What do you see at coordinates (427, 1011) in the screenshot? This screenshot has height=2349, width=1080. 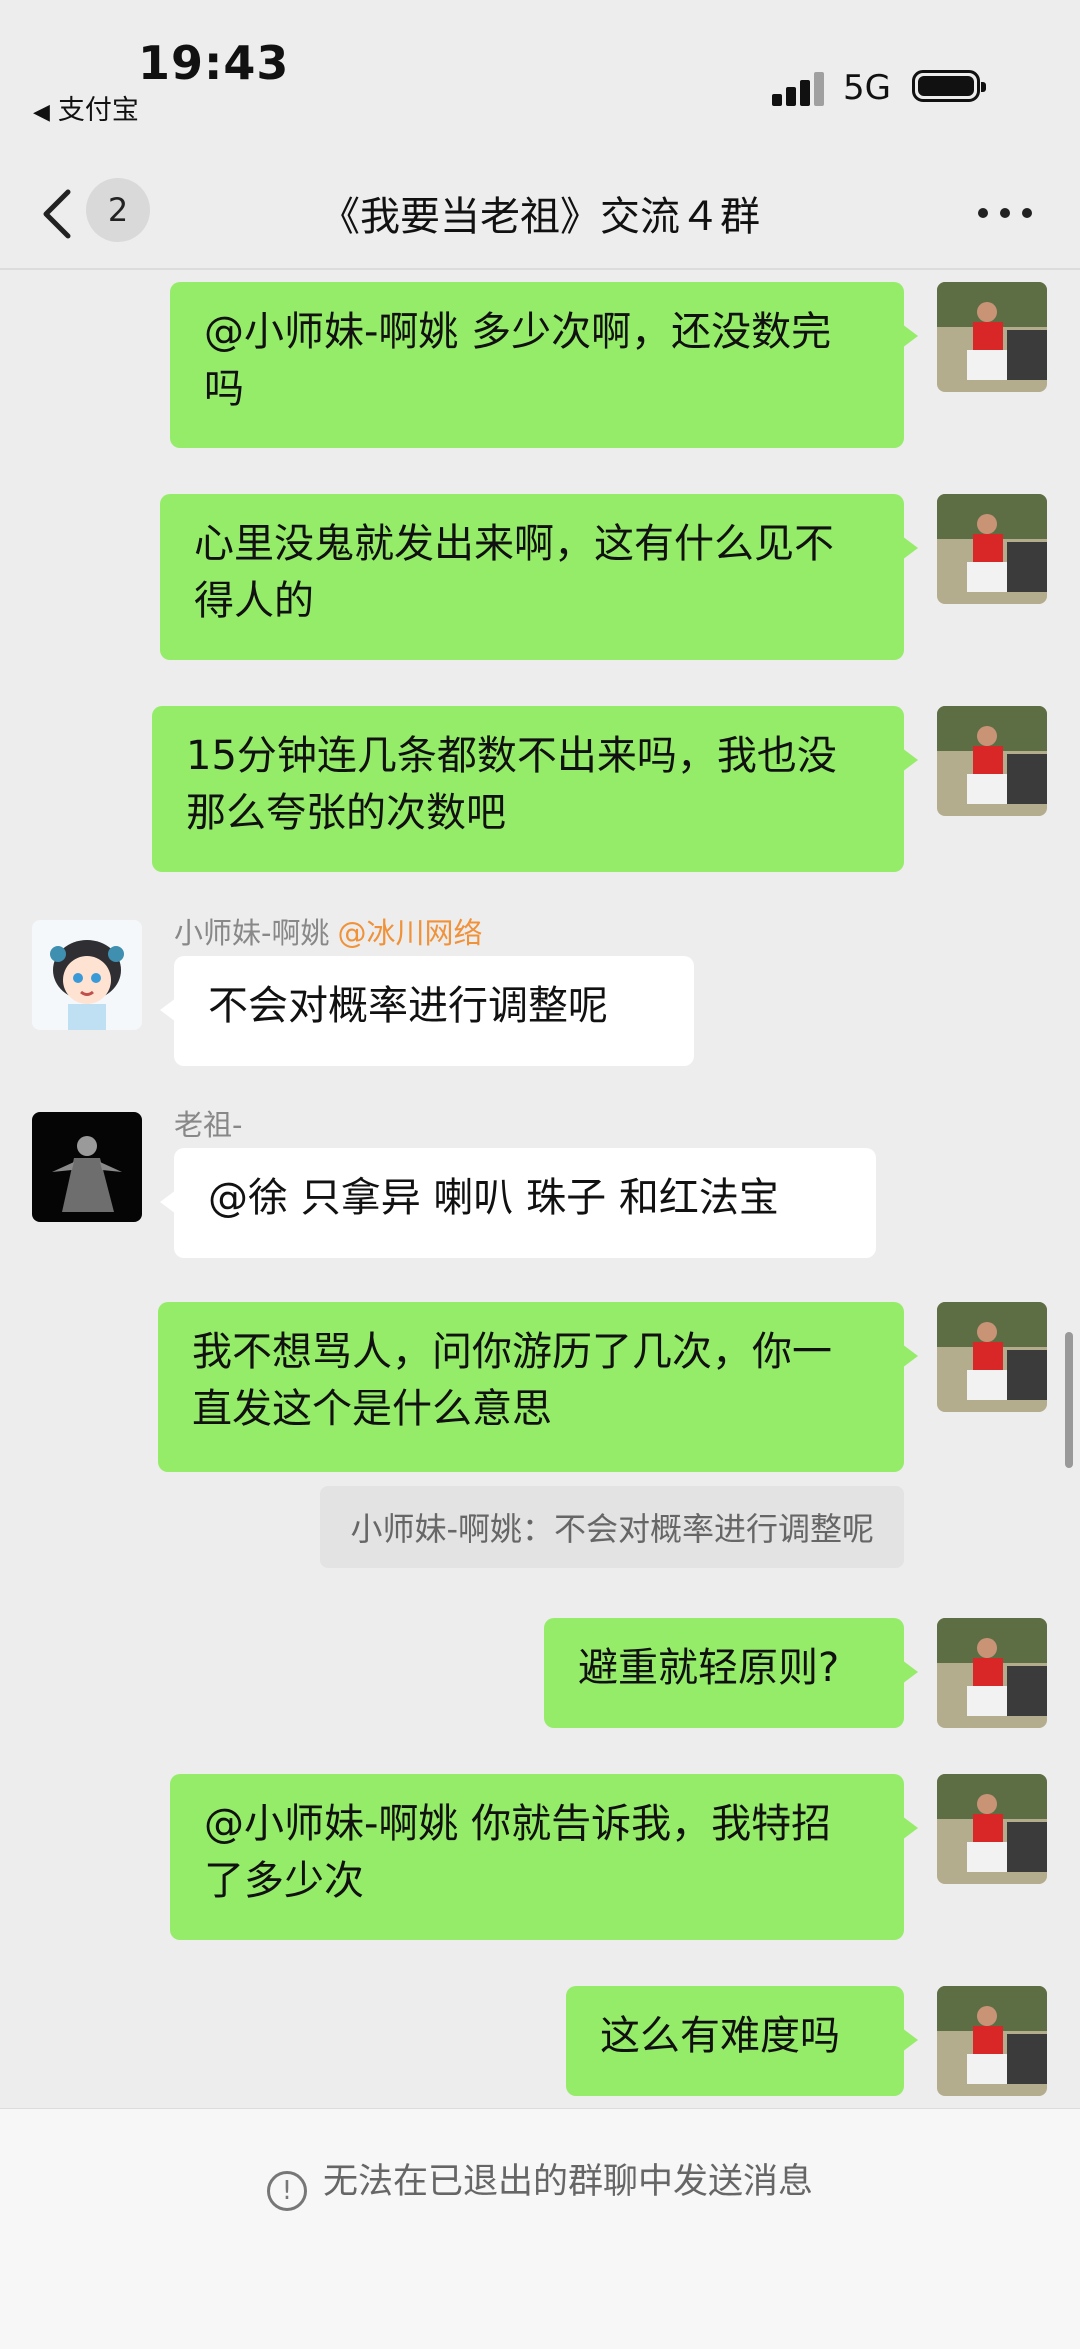 I see `message-bubble: 不会对概率进行调整呢` at bounding box center [427, 1011].